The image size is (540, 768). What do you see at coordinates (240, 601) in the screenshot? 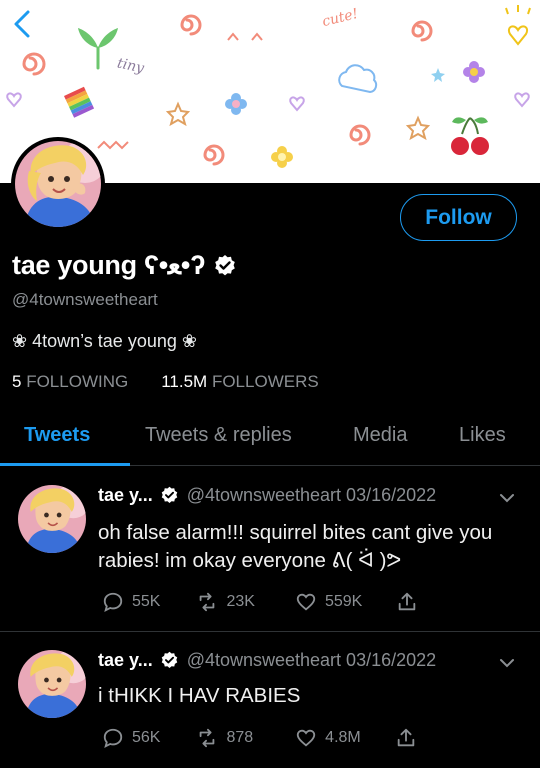
I see `retweet-count: 23K` at bounding box center [240, 601].